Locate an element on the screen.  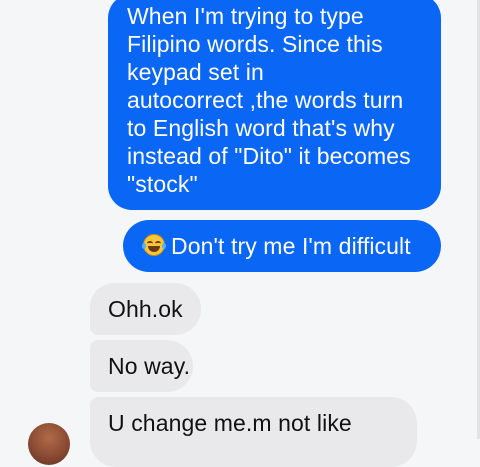
incoming-message-bubble: No way. is located at coordinates (141, 366).